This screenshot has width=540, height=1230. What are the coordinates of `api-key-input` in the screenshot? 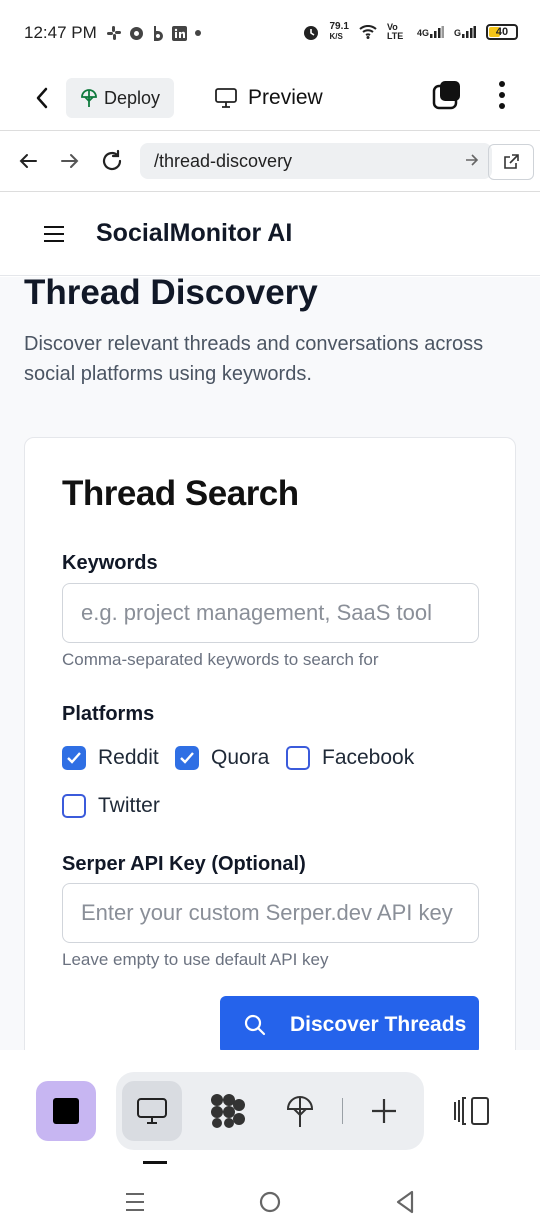 It's located at (270, 913).